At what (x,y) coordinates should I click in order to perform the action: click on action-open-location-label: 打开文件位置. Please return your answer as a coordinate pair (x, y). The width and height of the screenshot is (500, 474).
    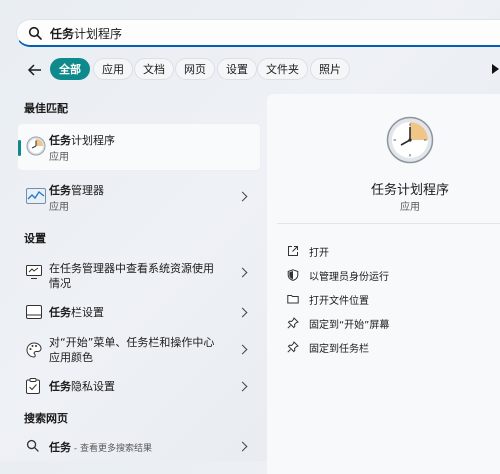
    Looking at the image, I should click on (339, 301).